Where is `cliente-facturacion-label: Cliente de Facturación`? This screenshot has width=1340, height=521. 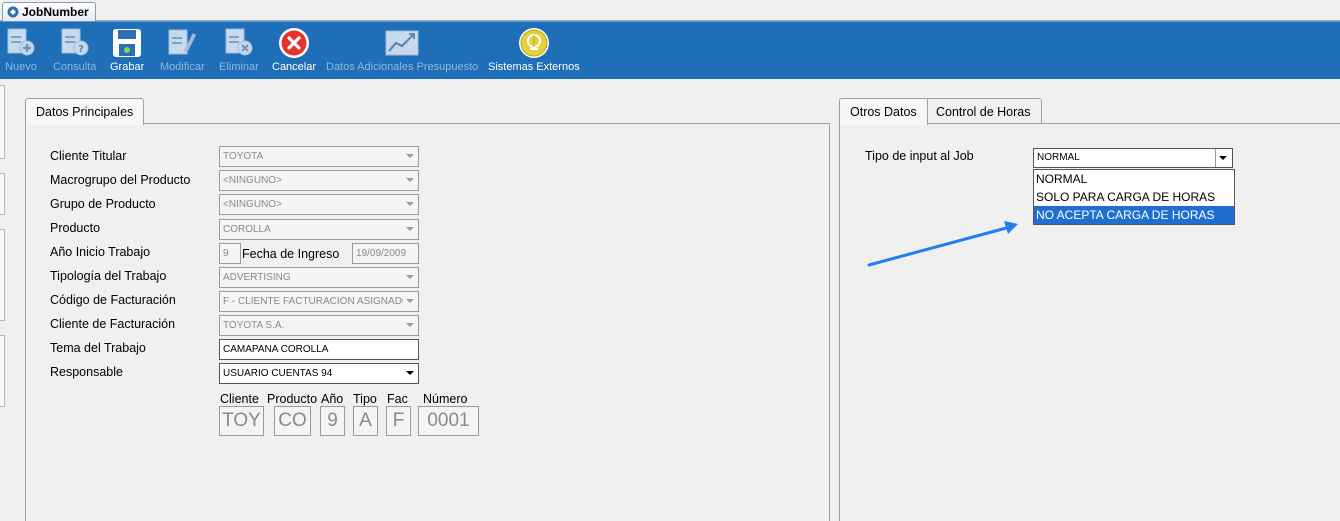 cliente-facturacion-label: Cliente de Facturación is located at coordinates (113, 324).